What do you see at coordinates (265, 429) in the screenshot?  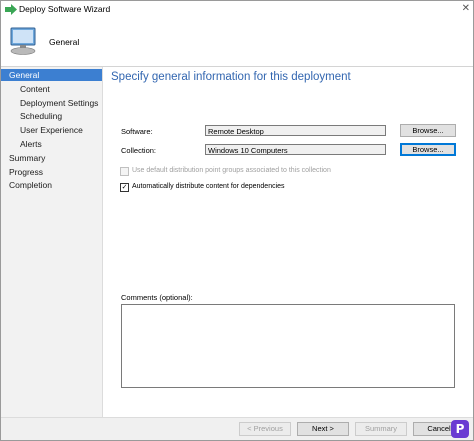 I see `previous-button: < Previous` at bounding box center [265, 429].